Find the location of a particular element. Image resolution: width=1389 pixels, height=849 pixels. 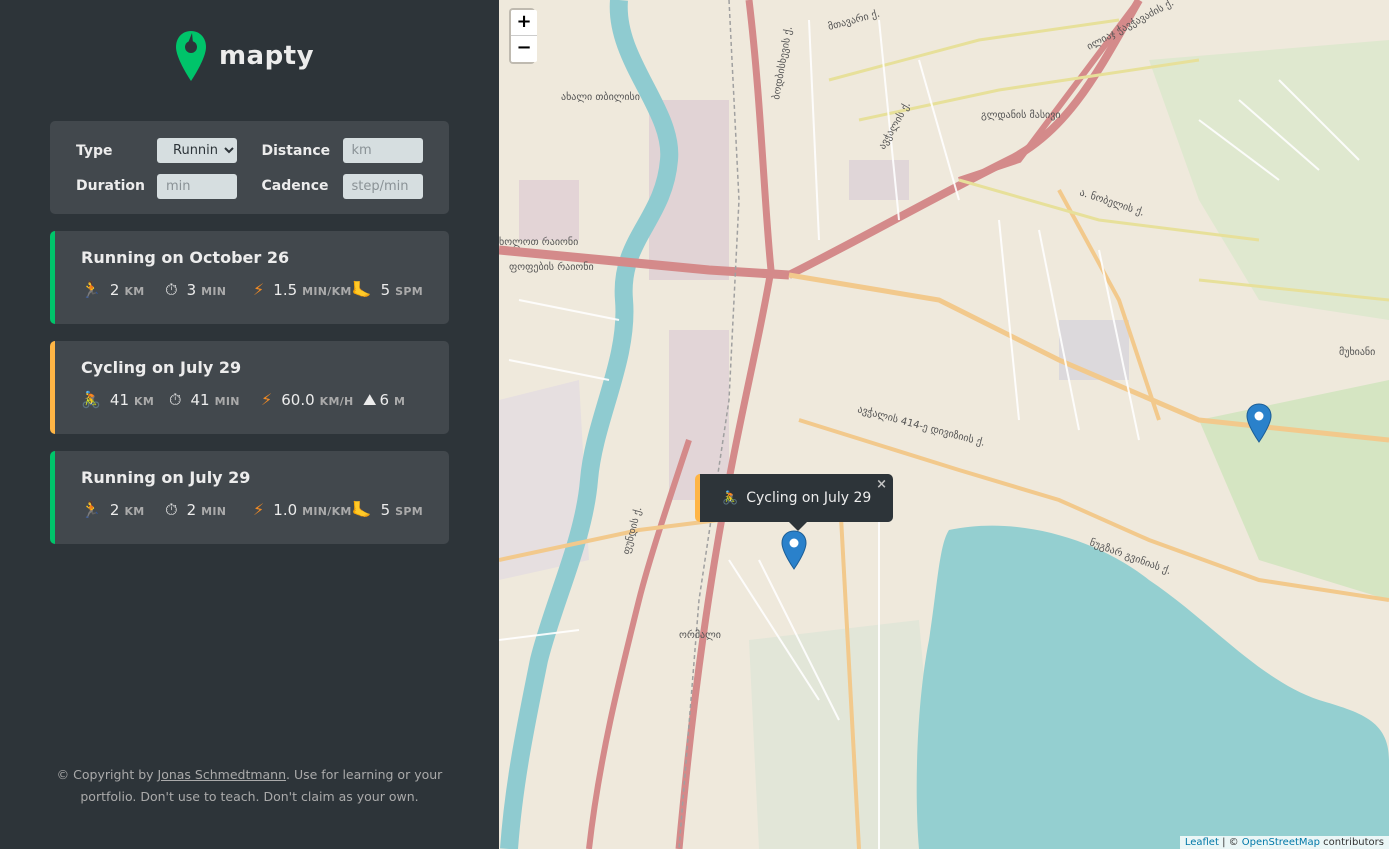

detail-value: 60.0 is located at coordinates (298, 399).